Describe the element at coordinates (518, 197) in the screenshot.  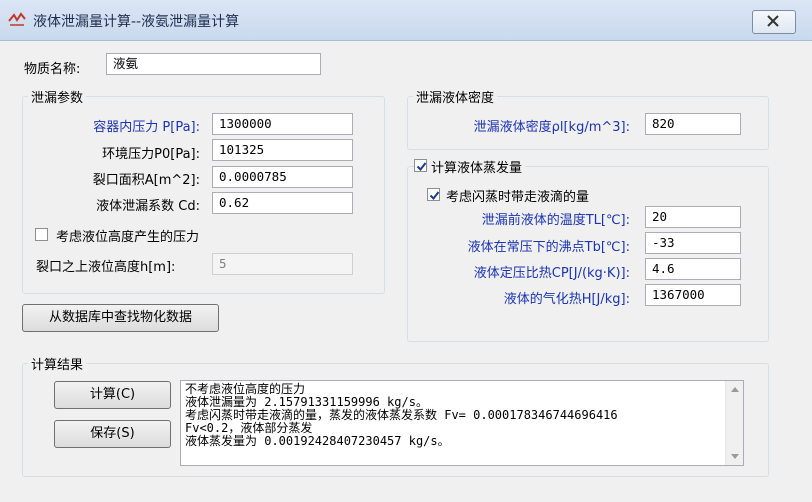
I see `flash-label: 考虑闪蒸时带走液滴的量` at that location.